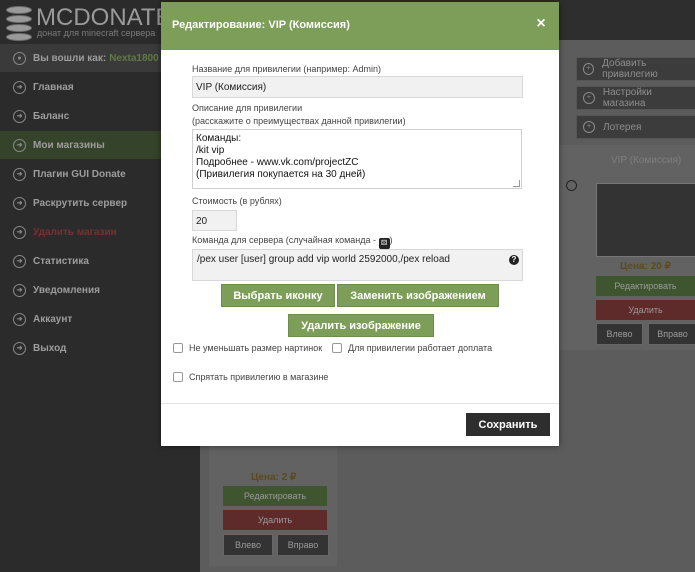 The width and height of the screenshot is (695, 572). What do you see at coordinates (645, 266) in the screenshot?
I see `card-price: Цена: 20 ₽` at bounding box center [645, 266].